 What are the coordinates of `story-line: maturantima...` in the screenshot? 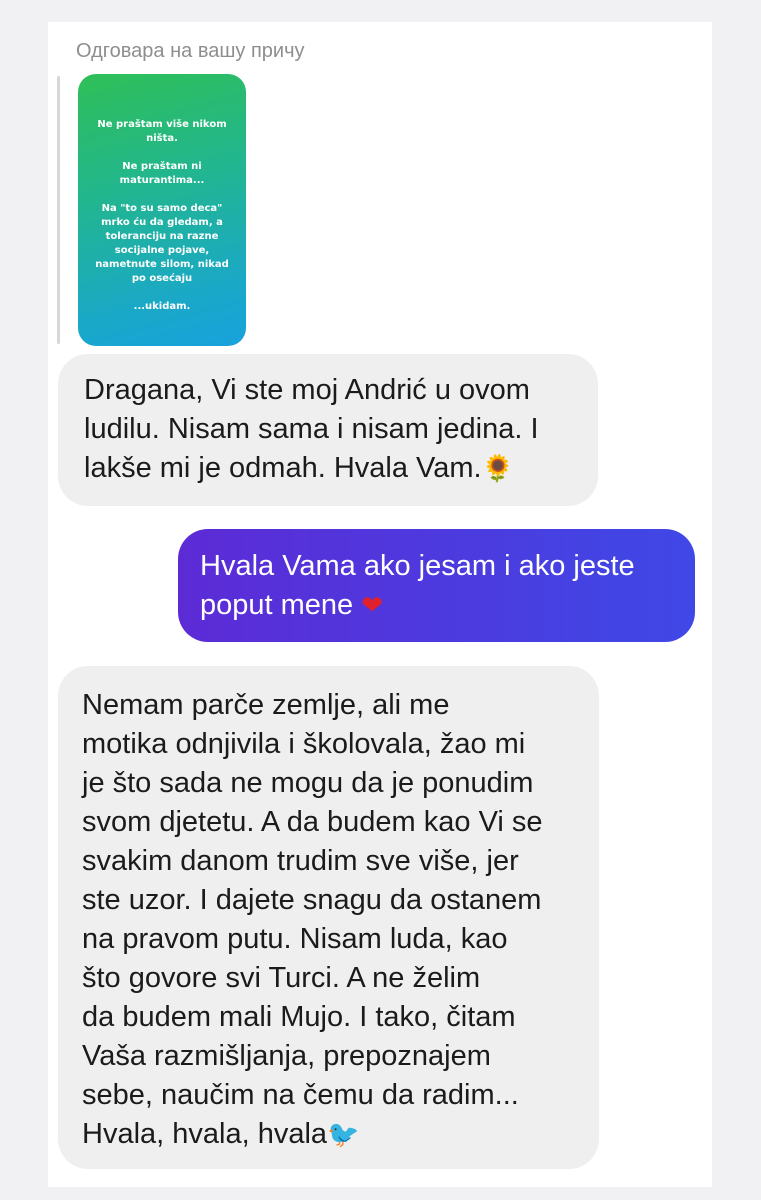 It's located at (162, 180).